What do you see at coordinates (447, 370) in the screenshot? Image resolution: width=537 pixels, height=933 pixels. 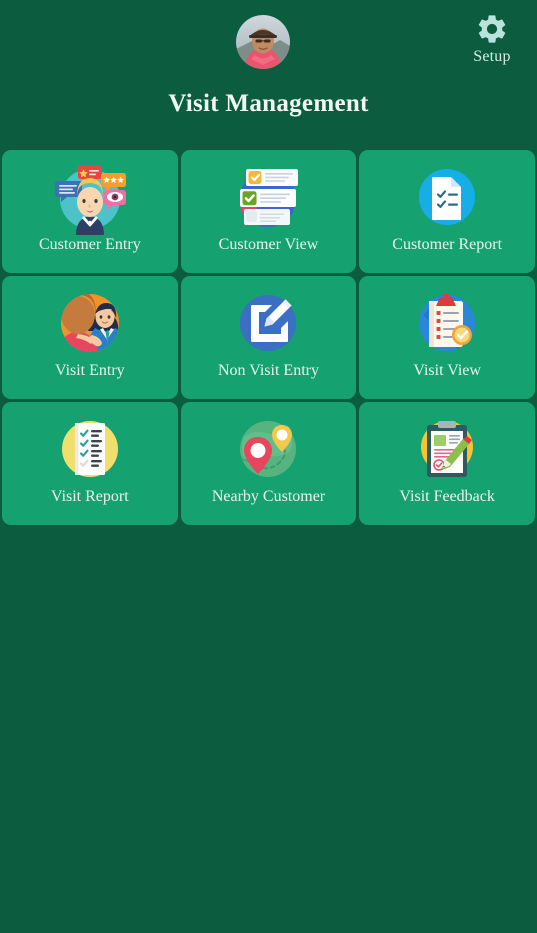 I see `tile-label: Visit View` at bounding box center [447, 370].